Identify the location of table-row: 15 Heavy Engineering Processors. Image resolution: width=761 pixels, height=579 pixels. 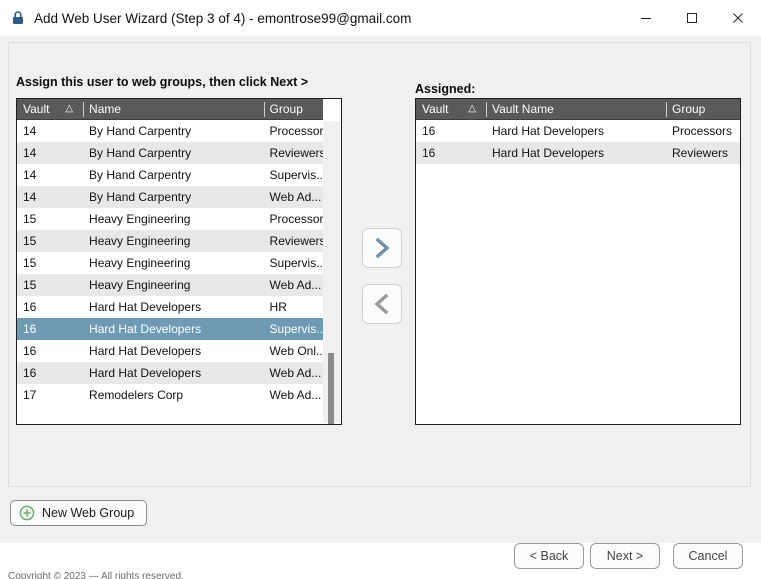
(170, 219).